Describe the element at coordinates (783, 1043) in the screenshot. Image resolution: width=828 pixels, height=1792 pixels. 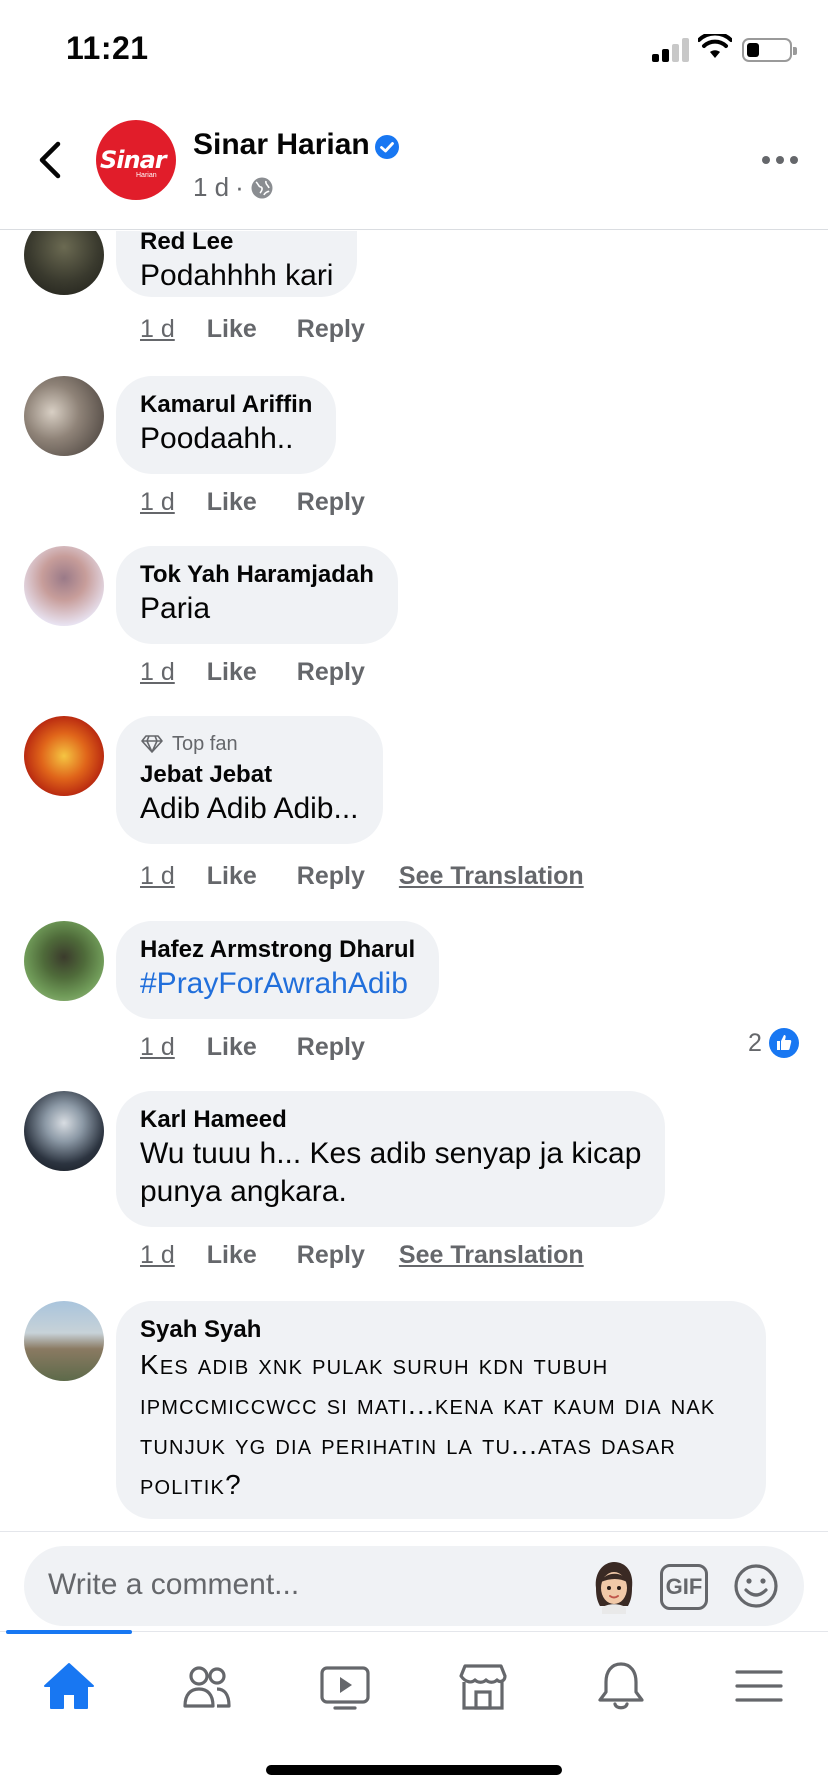
I see `like-reaction-icon` at that location.